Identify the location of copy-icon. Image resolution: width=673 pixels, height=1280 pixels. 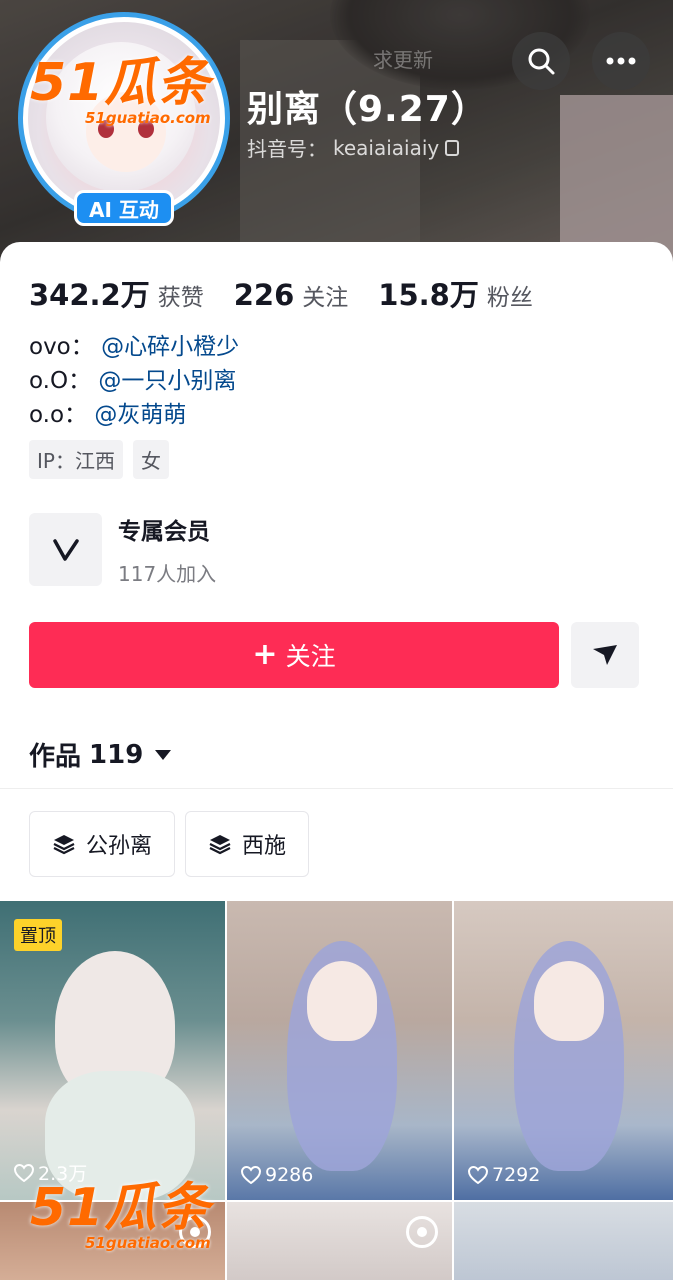
(452, 147).